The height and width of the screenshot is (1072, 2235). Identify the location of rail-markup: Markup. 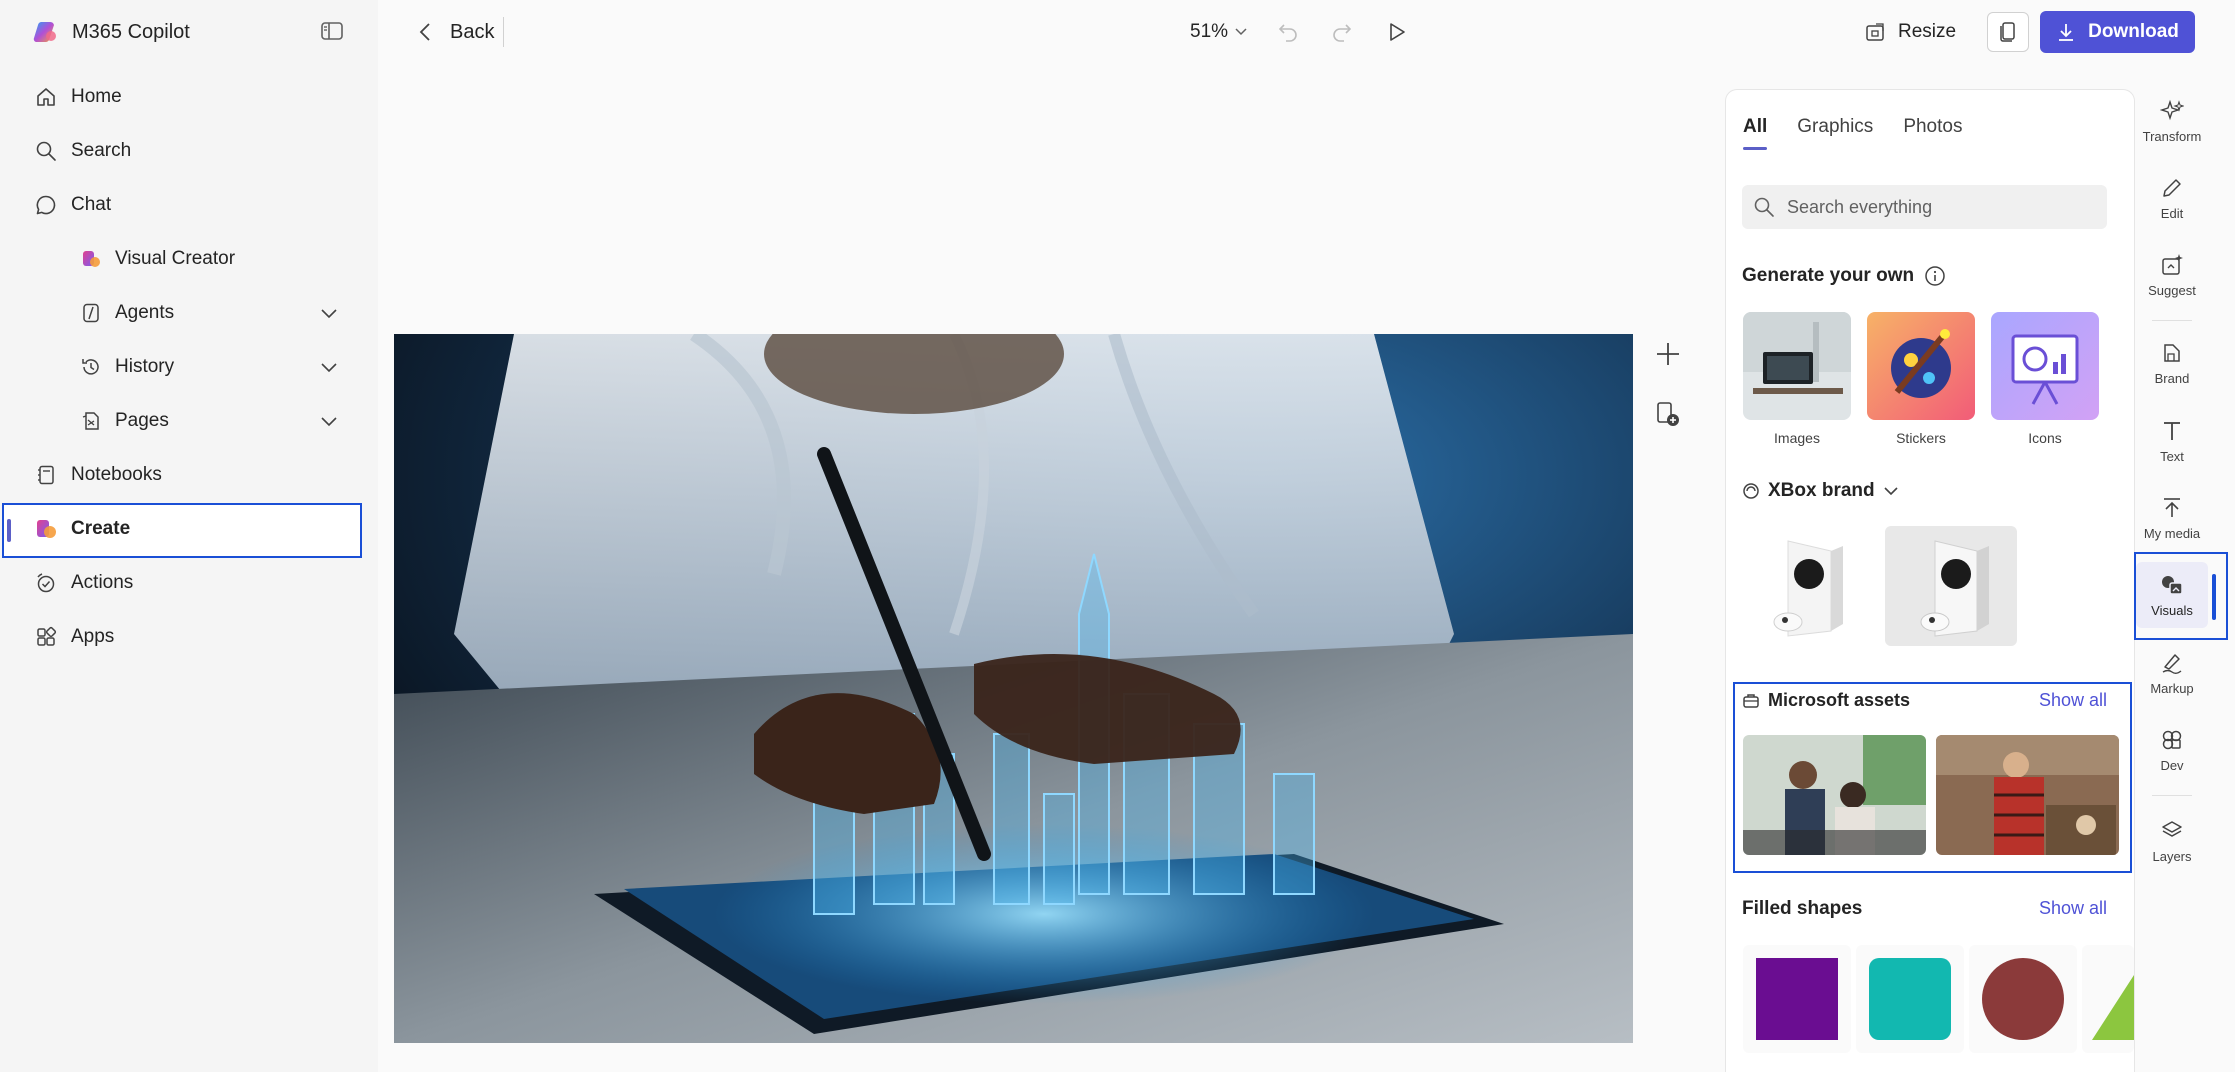
(2172, 673).